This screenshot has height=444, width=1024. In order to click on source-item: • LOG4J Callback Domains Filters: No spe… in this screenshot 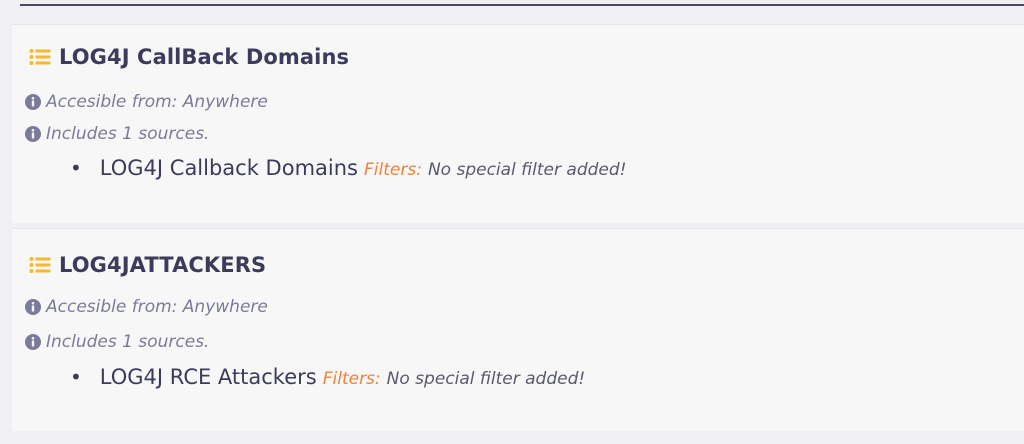, I will do `click(348, 168)`.